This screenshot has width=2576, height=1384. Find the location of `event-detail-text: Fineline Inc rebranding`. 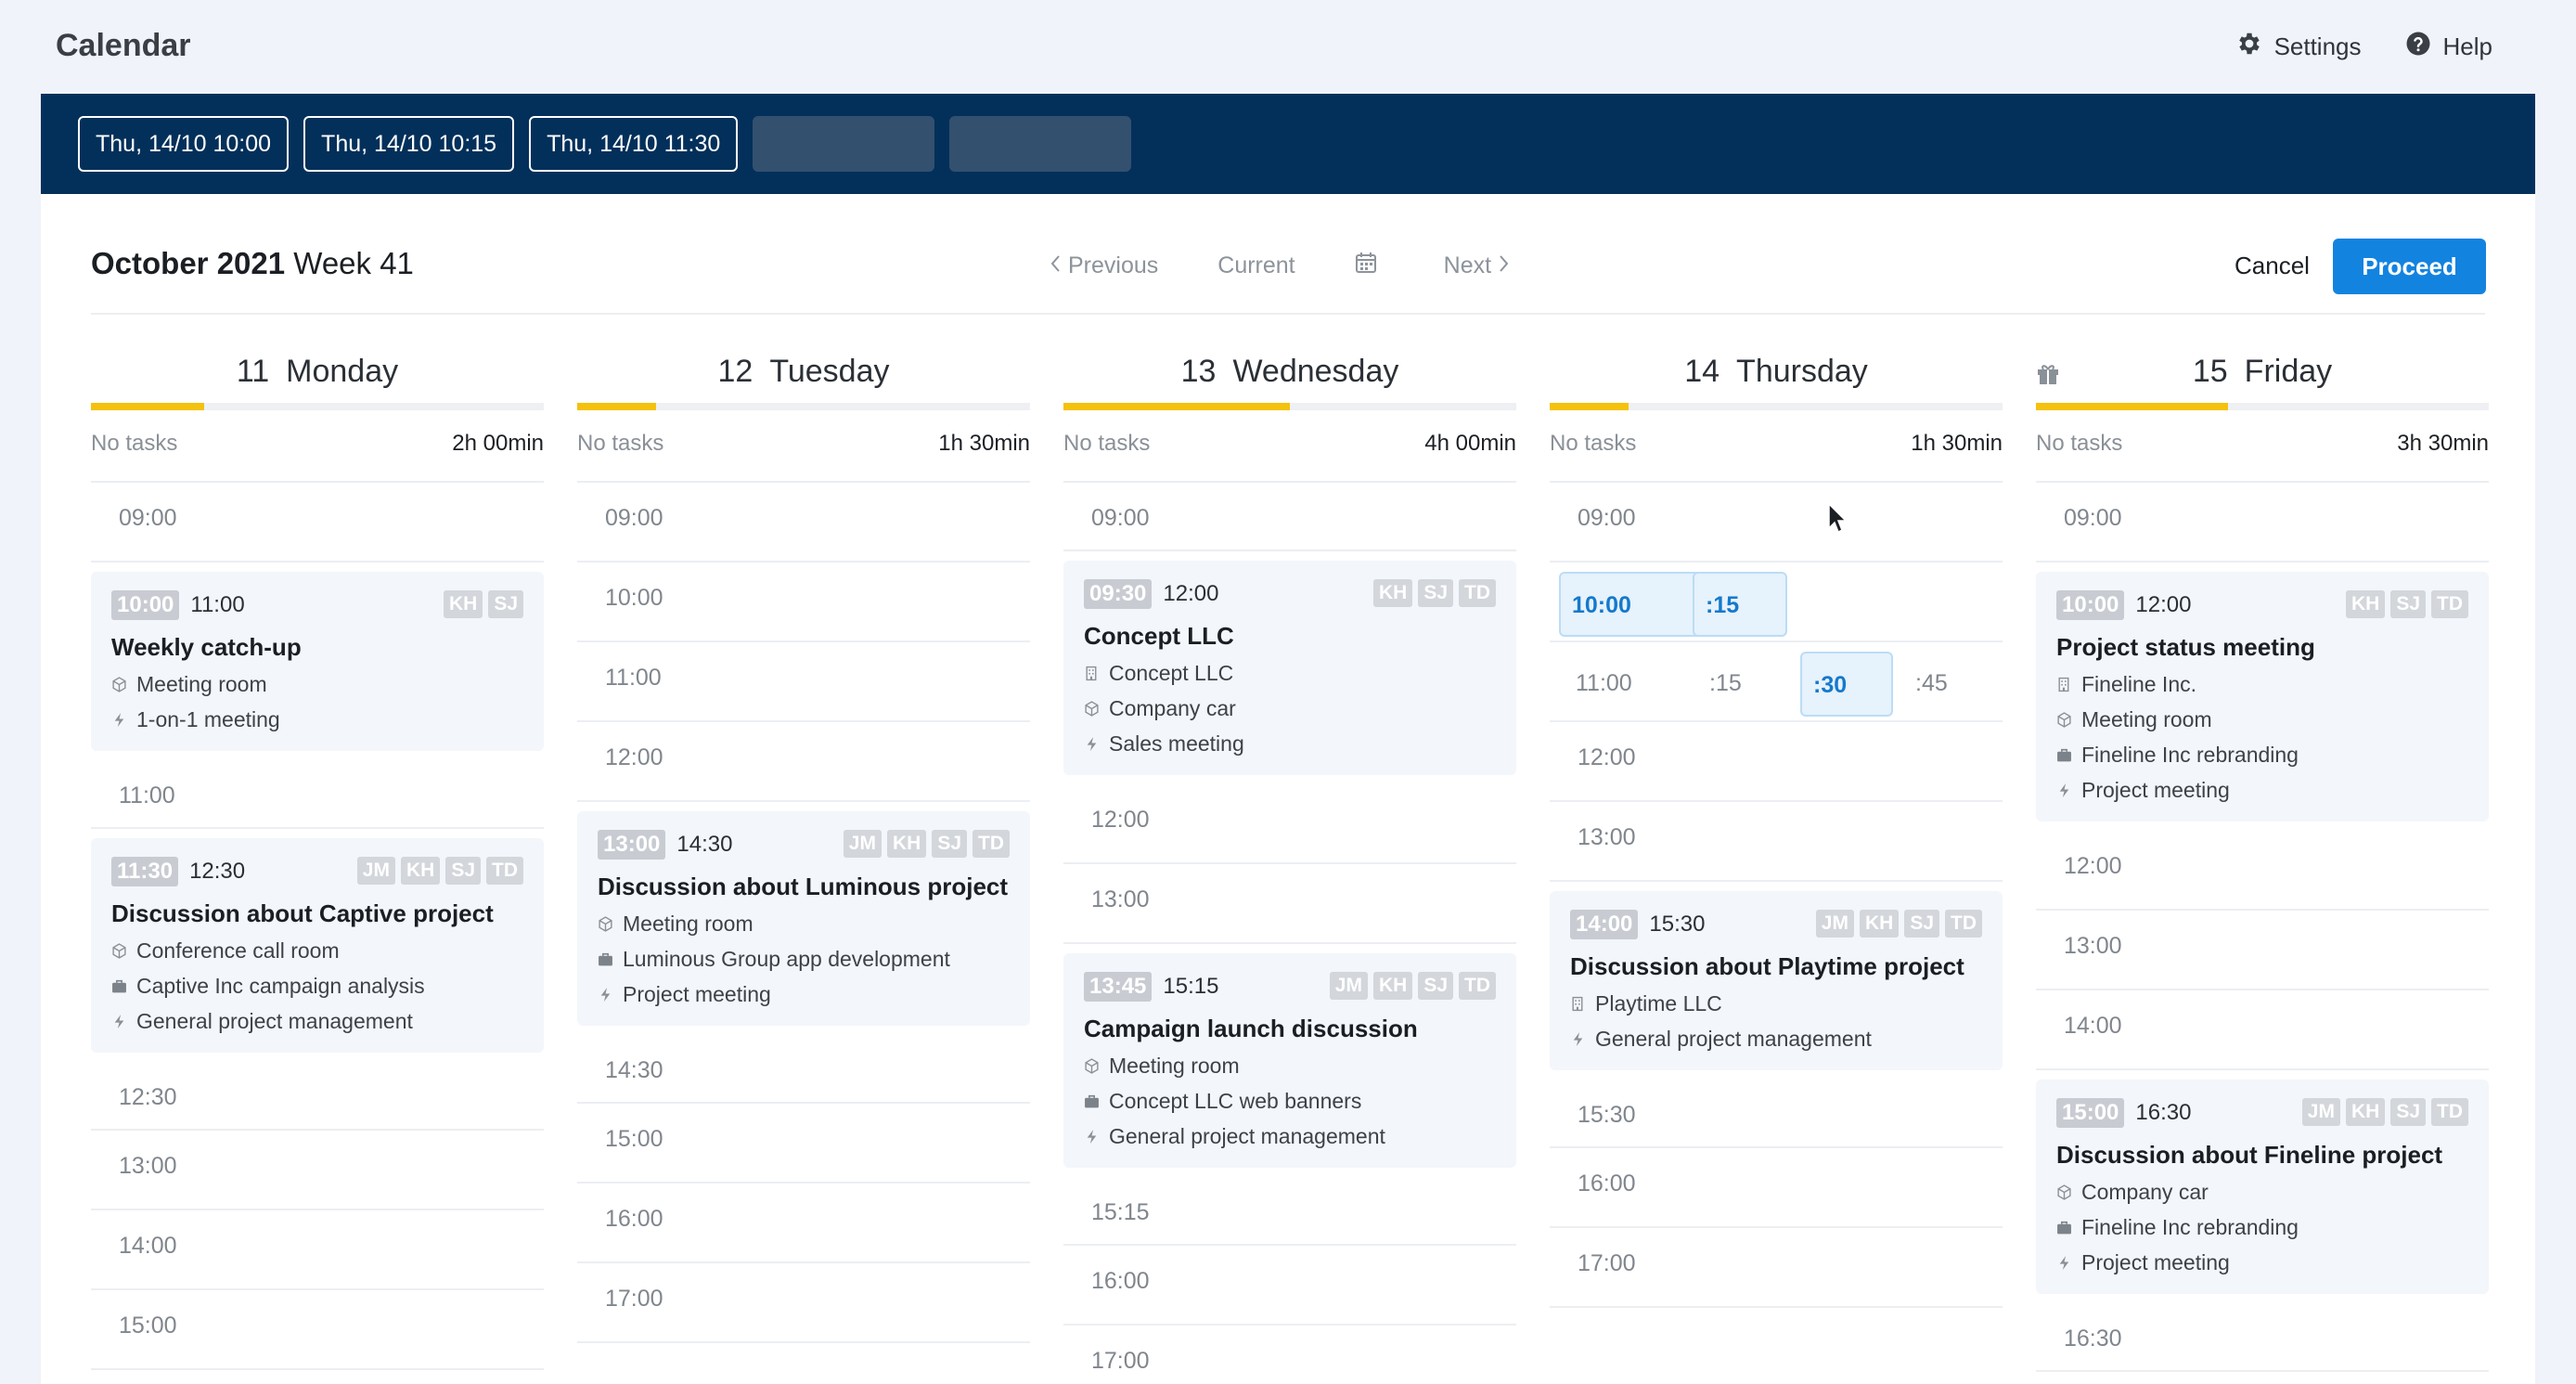

event-detail-text: Fineline Inc rebranding is located at coordinates (2190, 755).